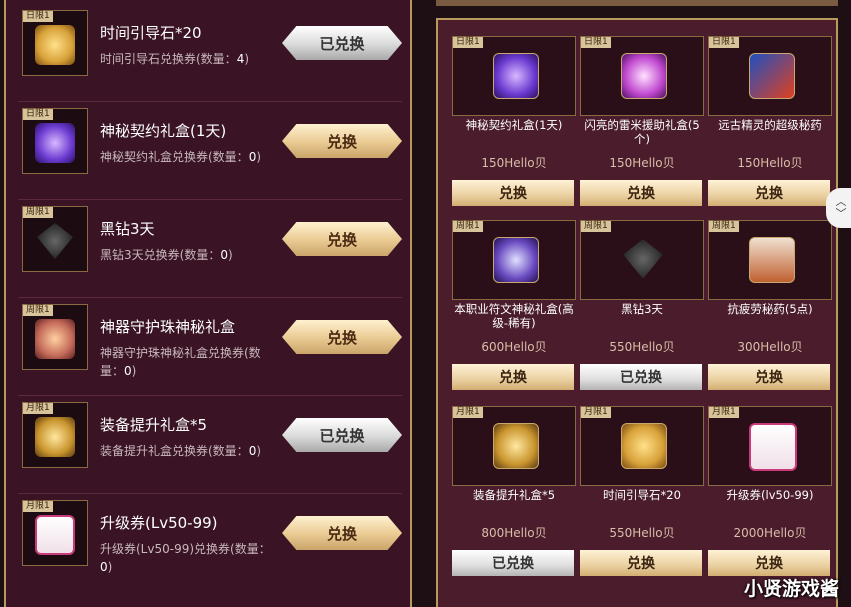  Describe the element at coordinates (642, 132) in the screenshot. I see `item-name: 闪亮的雷米援助礼盒(5个)` at that location.